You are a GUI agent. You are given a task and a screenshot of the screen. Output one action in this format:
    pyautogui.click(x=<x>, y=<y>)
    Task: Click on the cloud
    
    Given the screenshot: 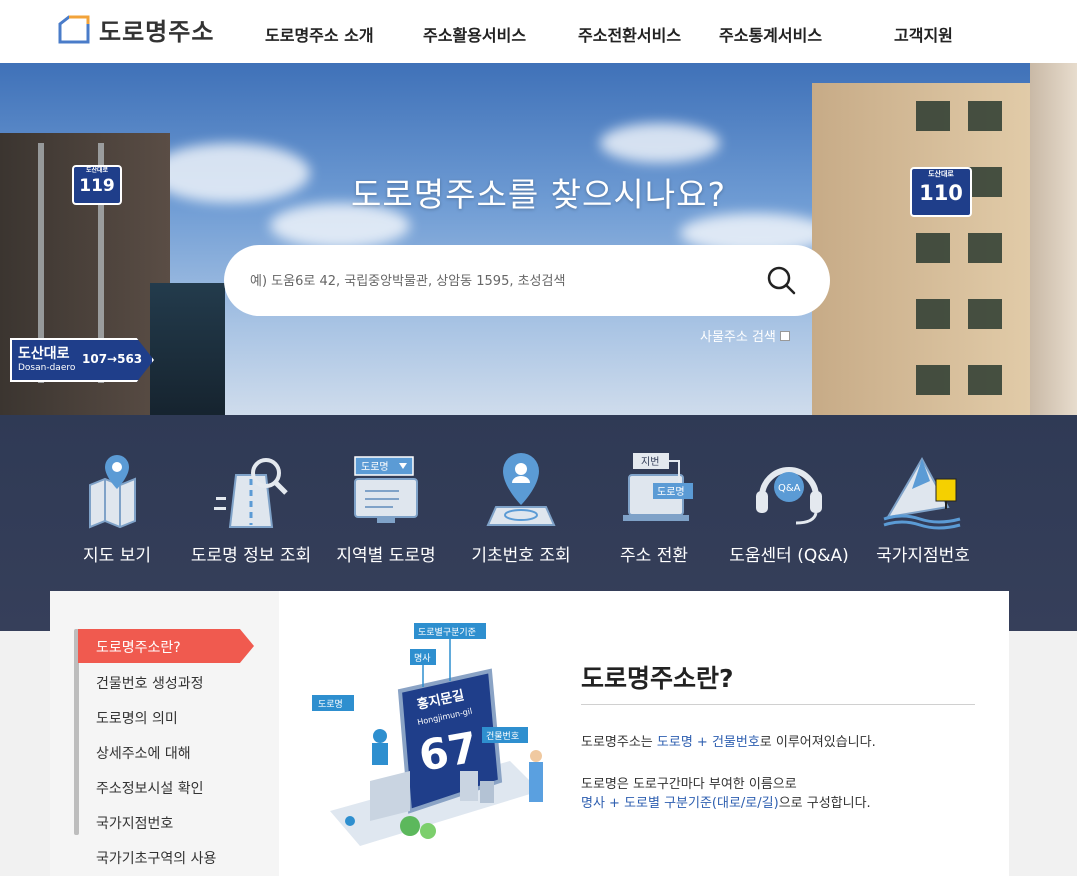 What is the action you would take?
    pyautogui.click(x=660, y=143)
    